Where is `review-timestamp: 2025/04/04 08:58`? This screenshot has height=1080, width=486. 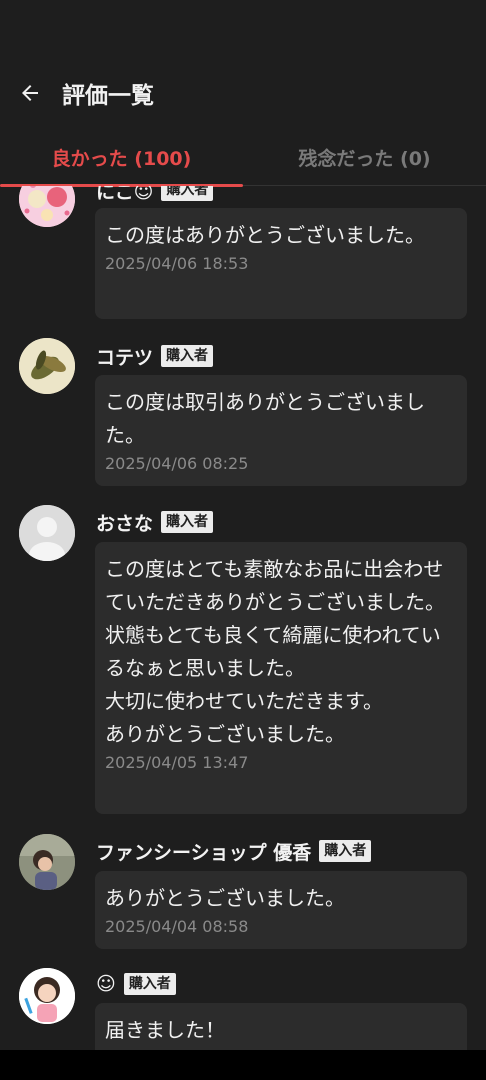 review-timestamp: 2025/04/04 08:58 is located at coordinates (177, 926).